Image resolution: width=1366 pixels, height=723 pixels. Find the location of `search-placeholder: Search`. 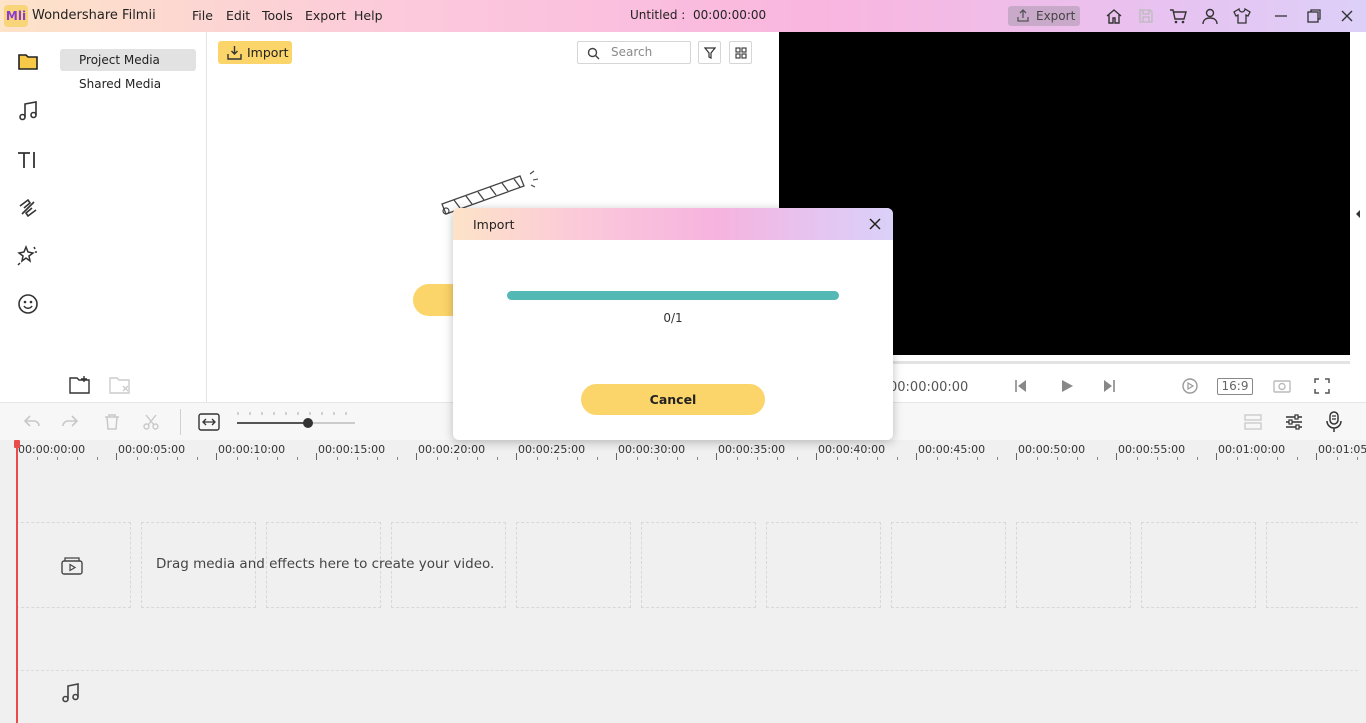

search-placeholder: Search is located at coordinates (632, 52).